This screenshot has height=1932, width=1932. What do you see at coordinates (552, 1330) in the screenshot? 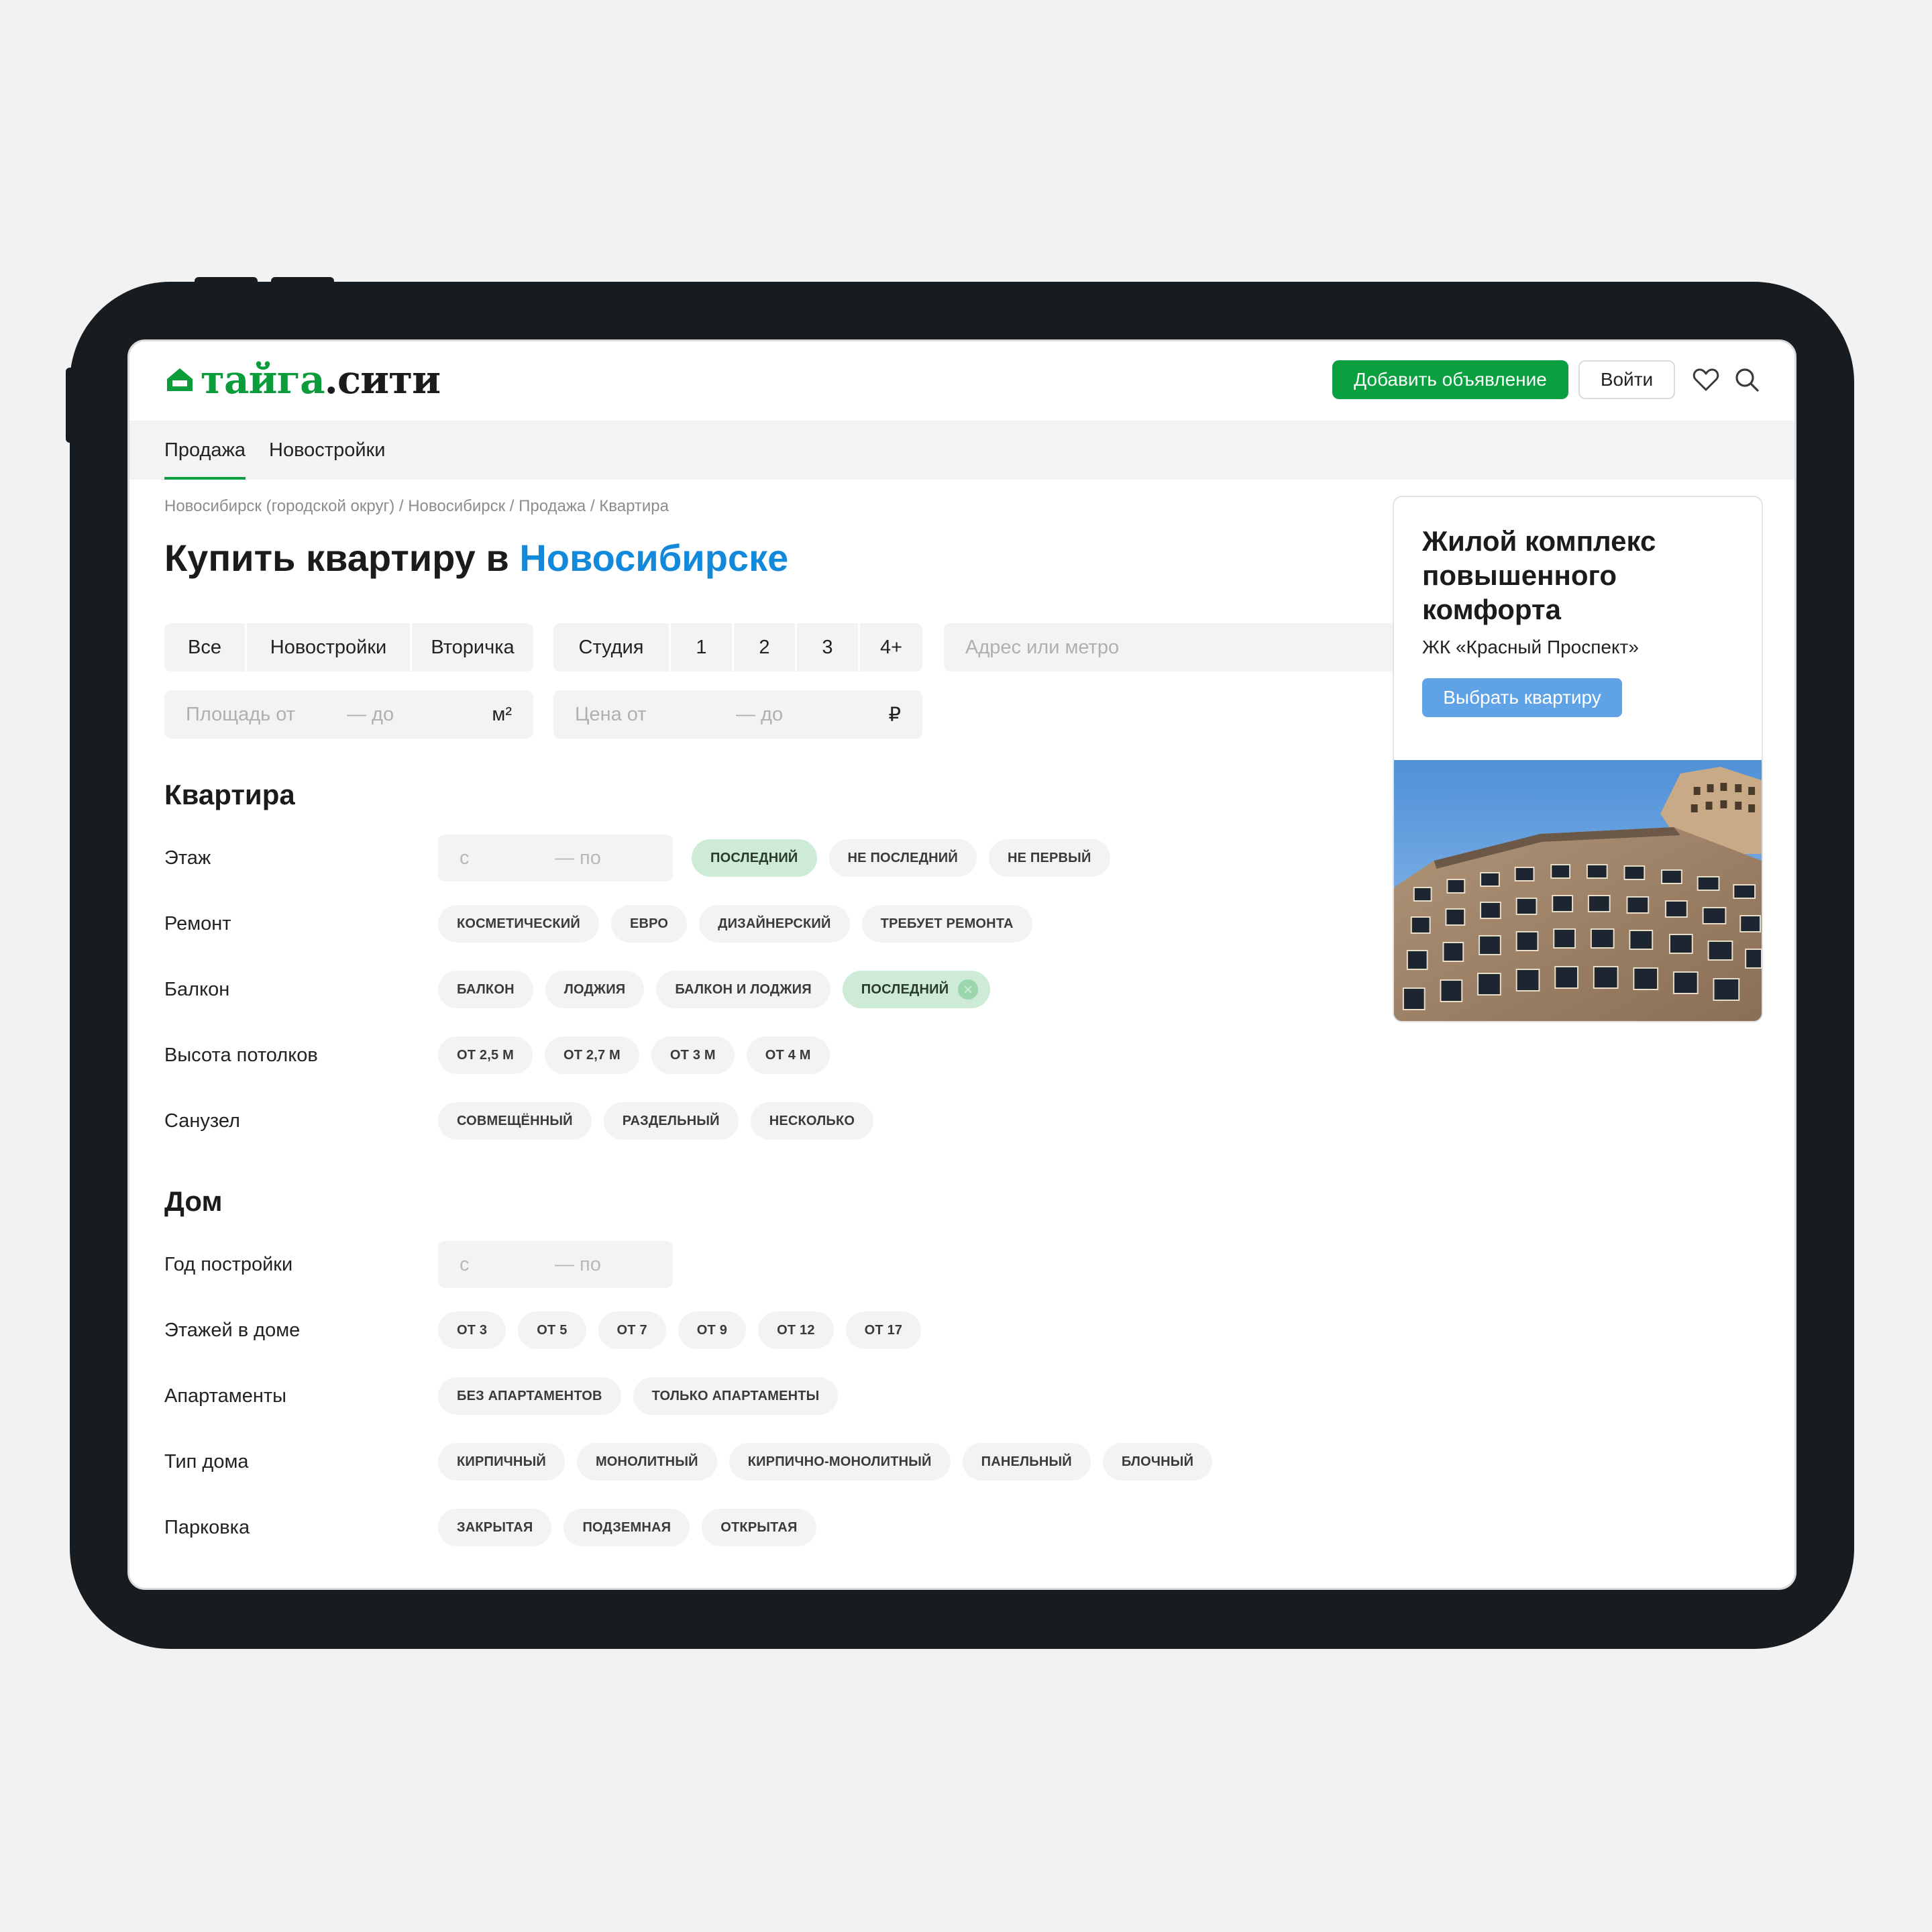
I see `chip-floors-5: ОТ 5` at bounding box center [552, 1330].